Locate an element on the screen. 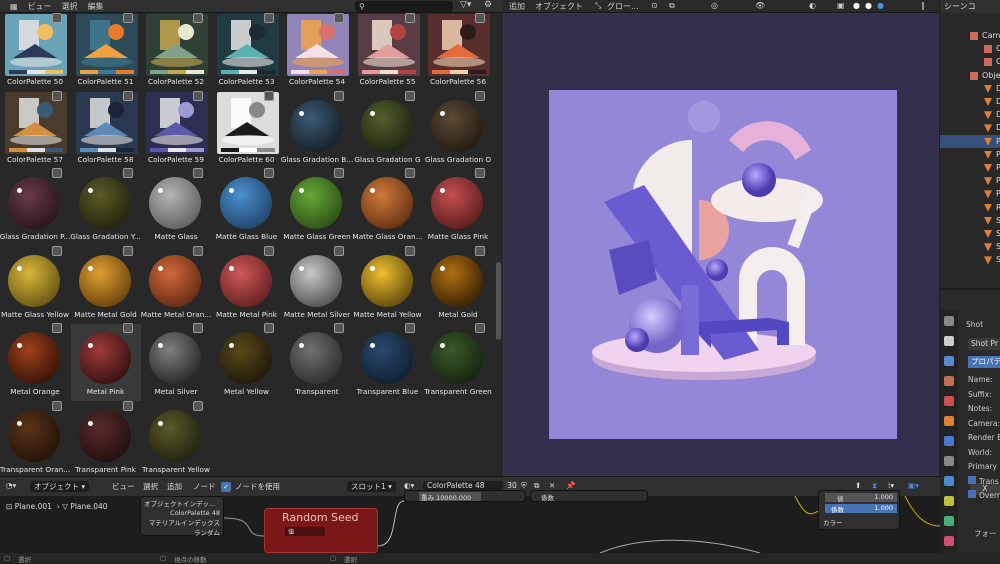  asset-tile: ColorPalette 54 is located at coordinates (317, 52).